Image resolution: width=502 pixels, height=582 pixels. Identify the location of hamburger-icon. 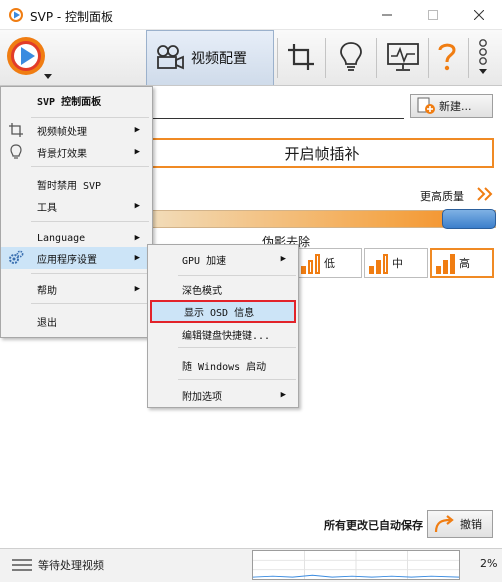
(22, 565).